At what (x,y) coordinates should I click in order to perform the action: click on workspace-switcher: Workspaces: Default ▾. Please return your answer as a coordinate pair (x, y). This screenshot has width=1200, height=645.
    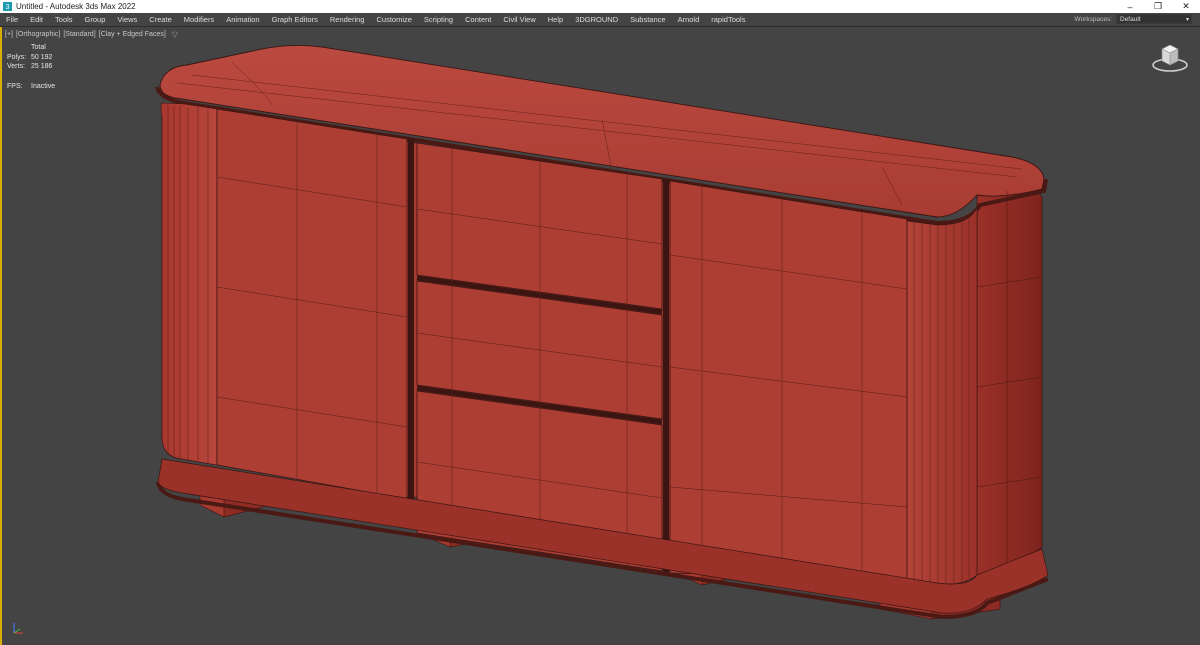
    Looking at the image, I should click on (1133, 19).